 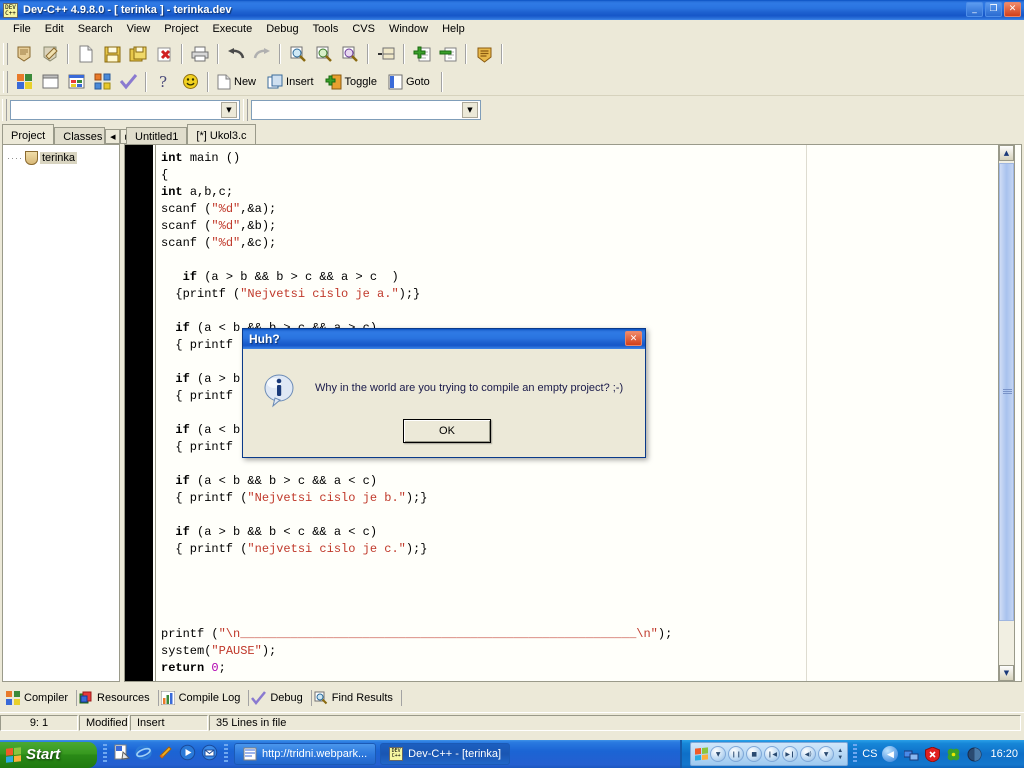 What do you see at coordinates (953, 754) in the screenshot?
I see `clover-icon` at bounding box center [953, 754].